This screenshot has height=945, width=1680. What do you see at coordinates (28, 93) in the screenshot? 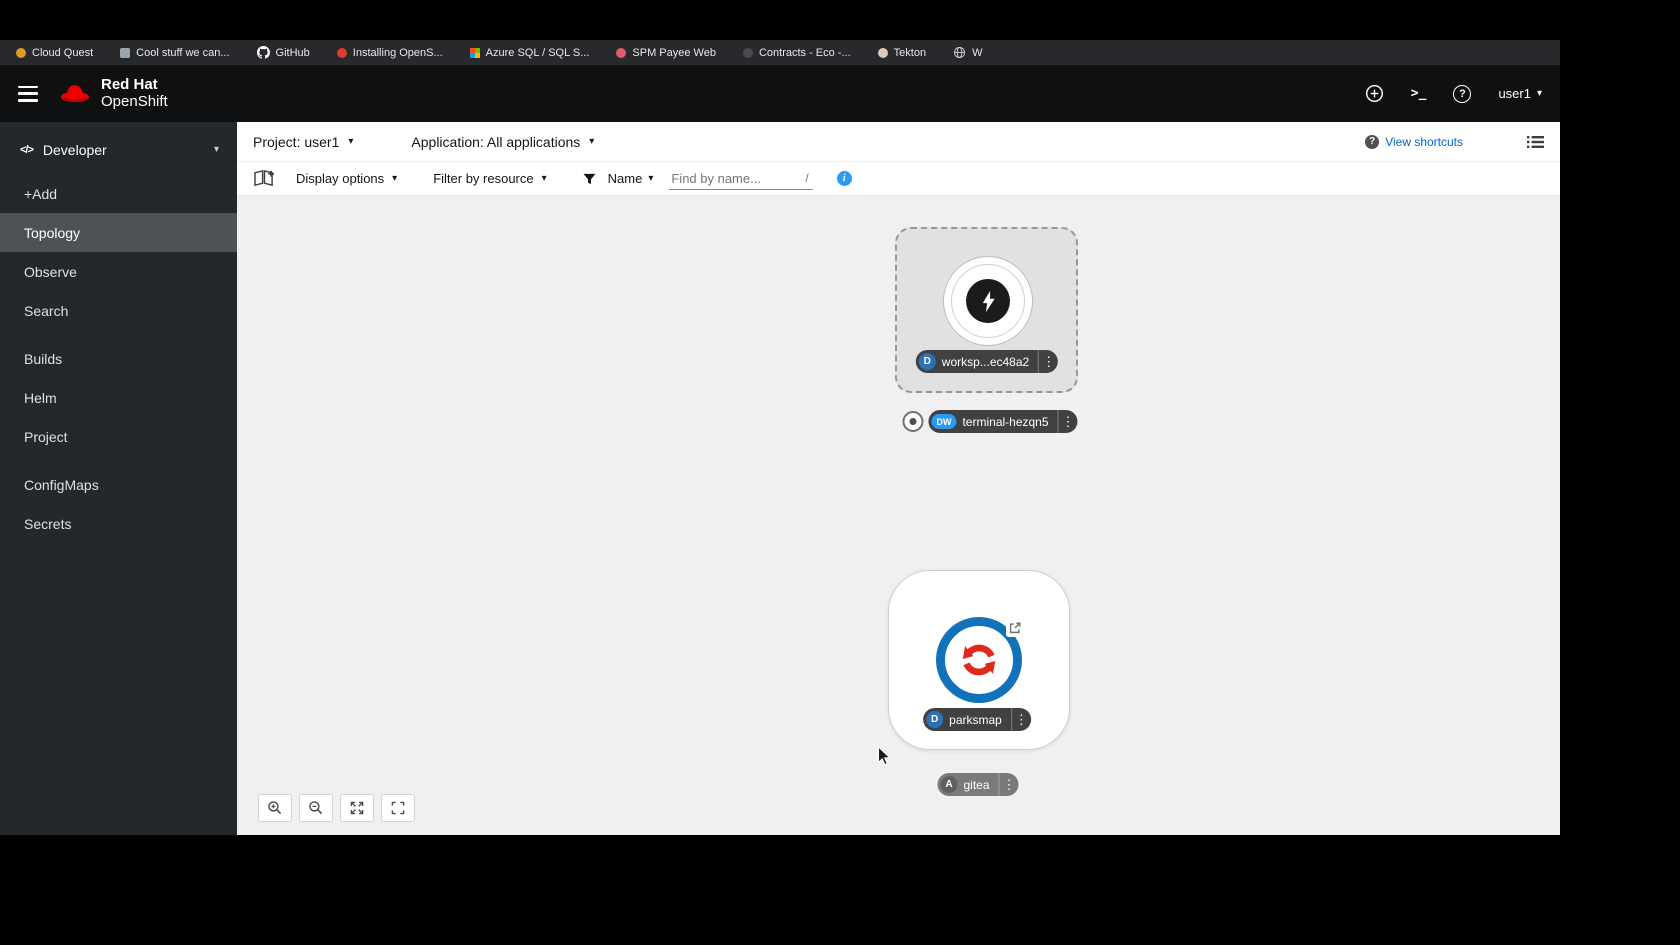
I see `hamburger-menu-icon` at bounding box center [28, 93].